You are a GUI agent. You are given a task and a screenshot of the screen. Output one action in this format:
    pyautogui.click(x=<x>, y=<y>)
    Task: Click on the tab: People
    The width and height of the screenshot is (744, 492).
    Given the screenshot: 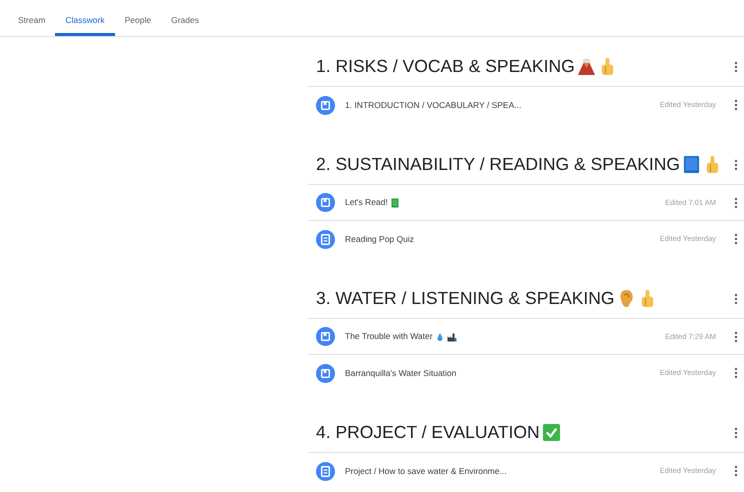 What is the action you would take?
    pyautogui.click(x=138, y=22)
    